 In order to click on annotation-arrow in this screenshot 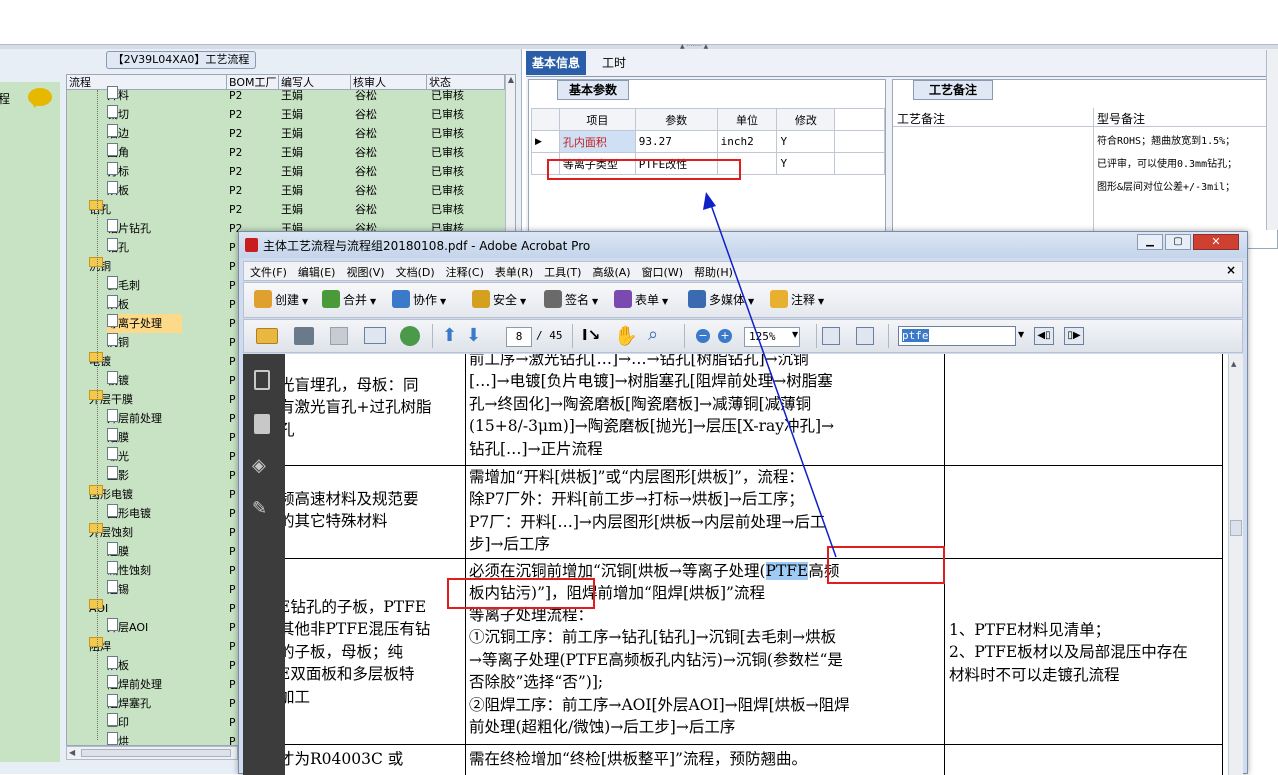, I will do `click(770, 375)`.